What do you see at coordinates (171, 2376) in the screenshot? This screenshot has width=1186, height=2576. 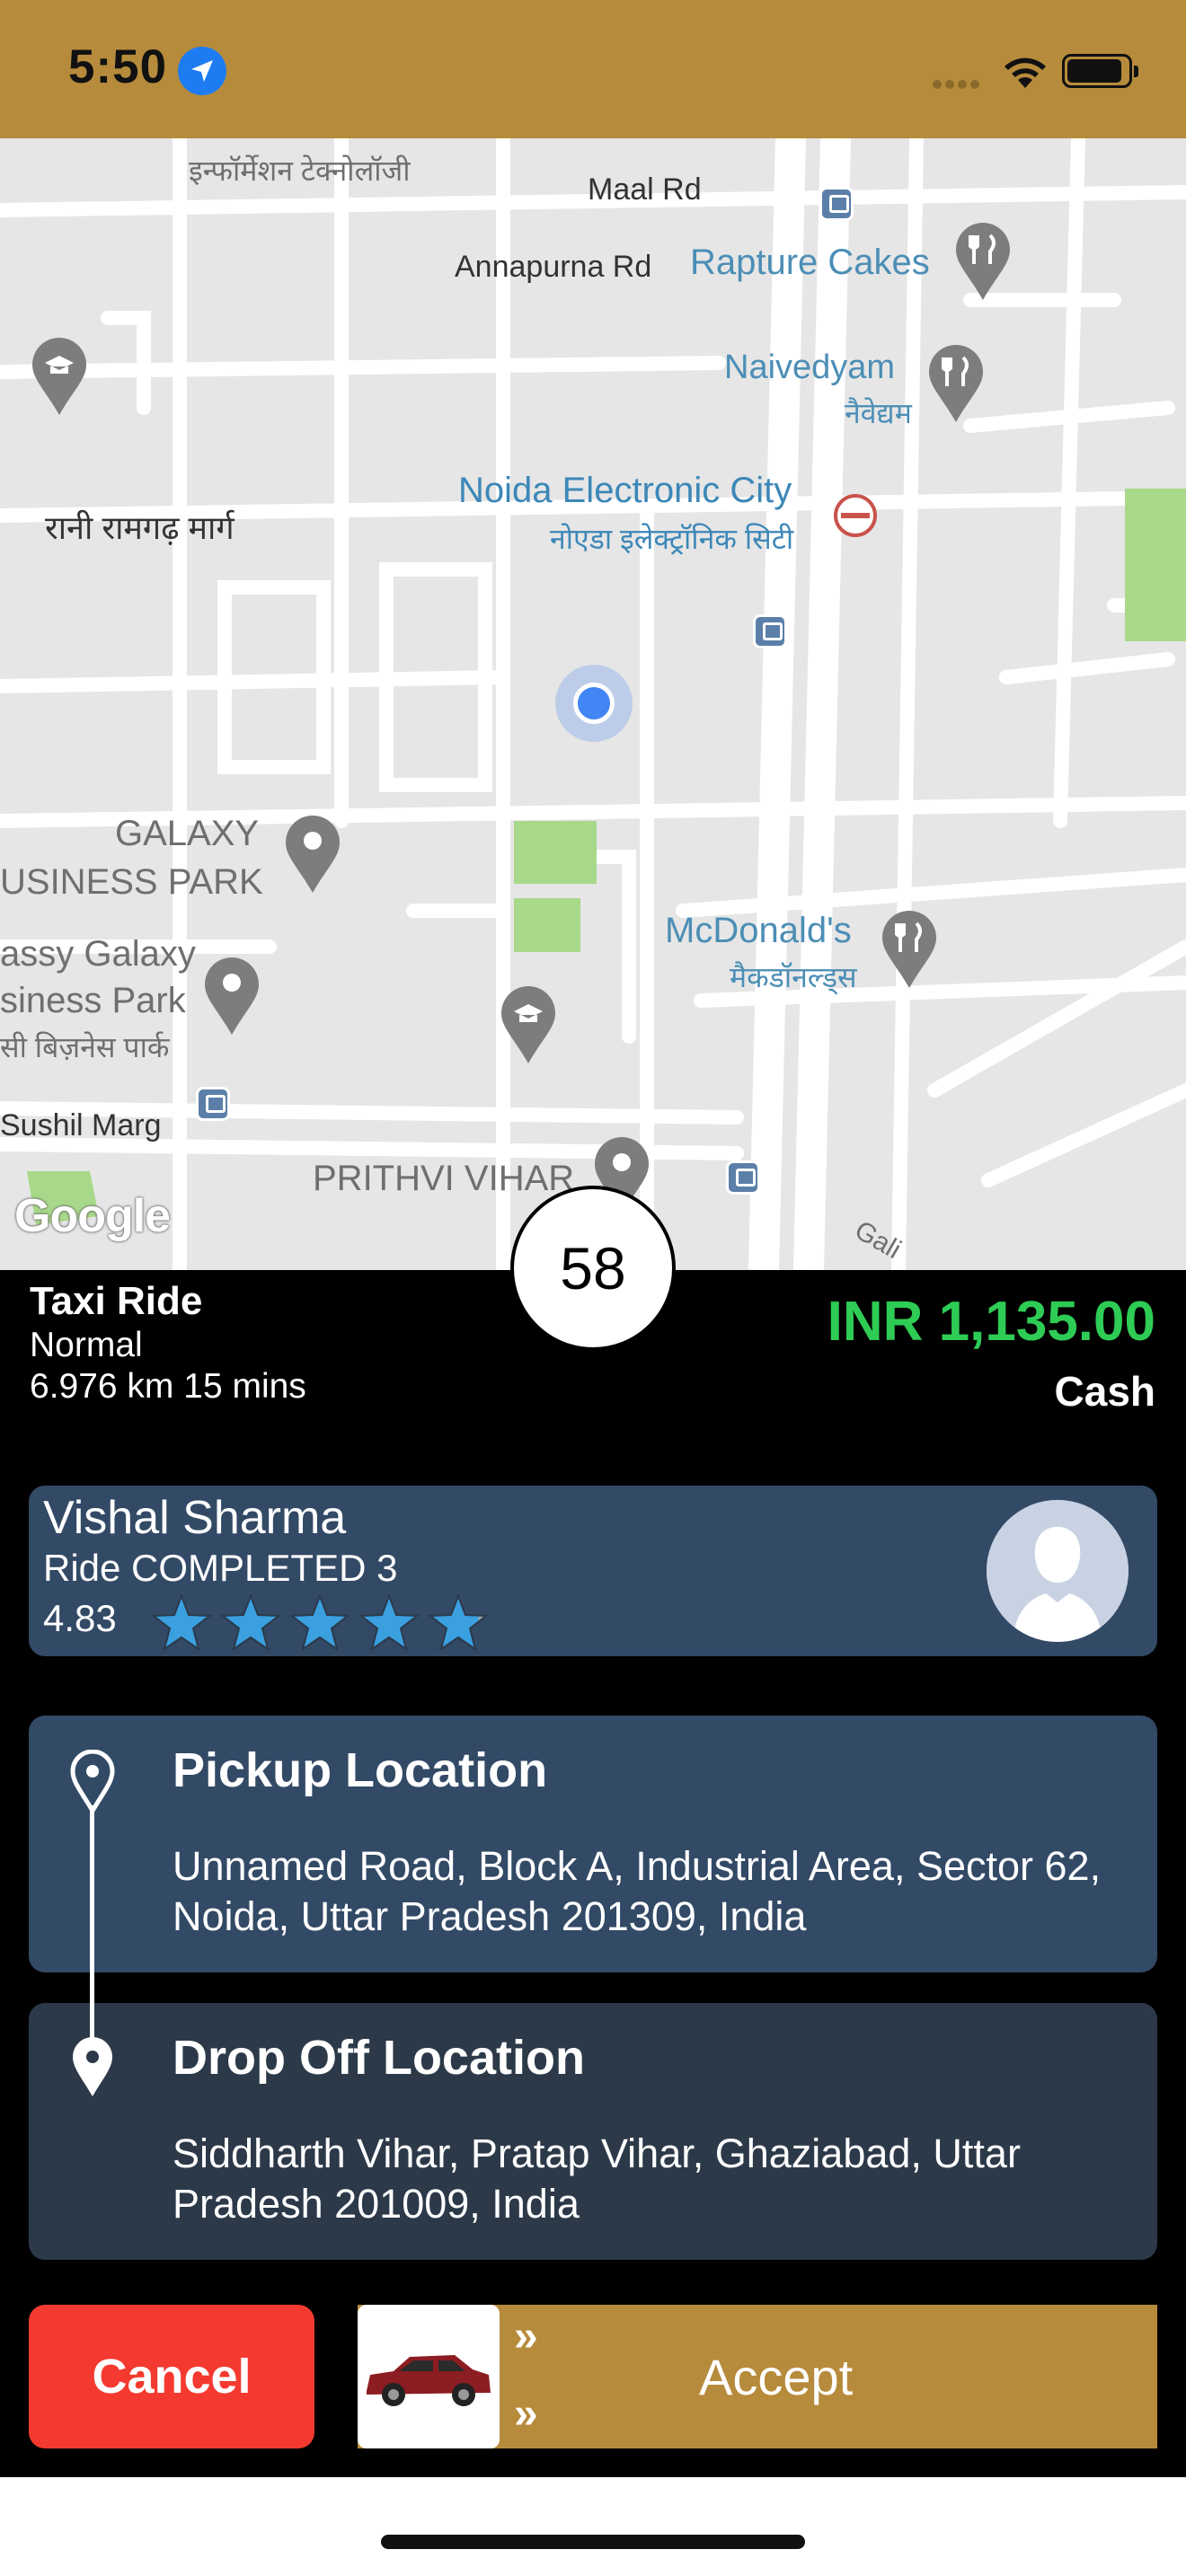 I see `cancel-button: Cancel` at bounding box center [171, 2376].